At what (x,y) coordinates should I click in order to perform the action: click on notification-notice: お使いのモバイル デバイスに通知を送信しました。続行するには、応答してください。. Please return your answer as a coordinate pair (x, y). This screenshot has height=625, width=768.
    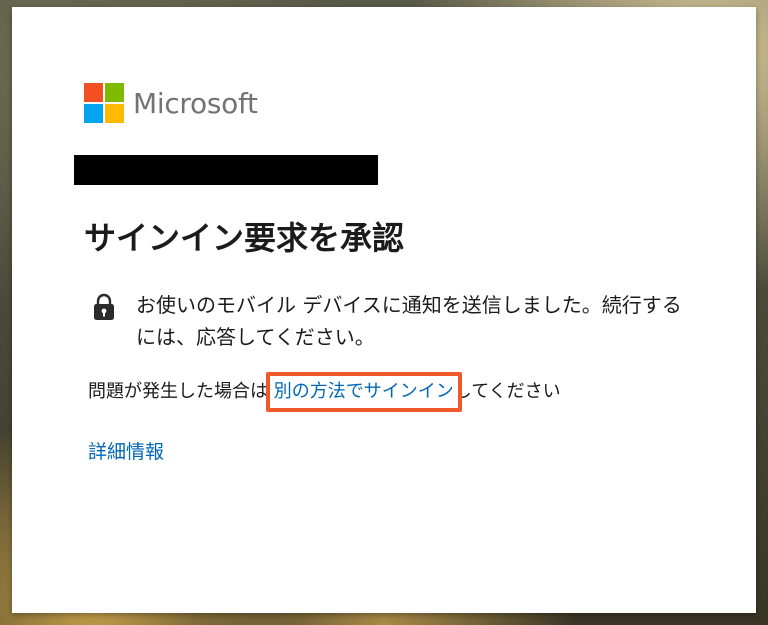
    Looking at the image, I should click on (402, 321).